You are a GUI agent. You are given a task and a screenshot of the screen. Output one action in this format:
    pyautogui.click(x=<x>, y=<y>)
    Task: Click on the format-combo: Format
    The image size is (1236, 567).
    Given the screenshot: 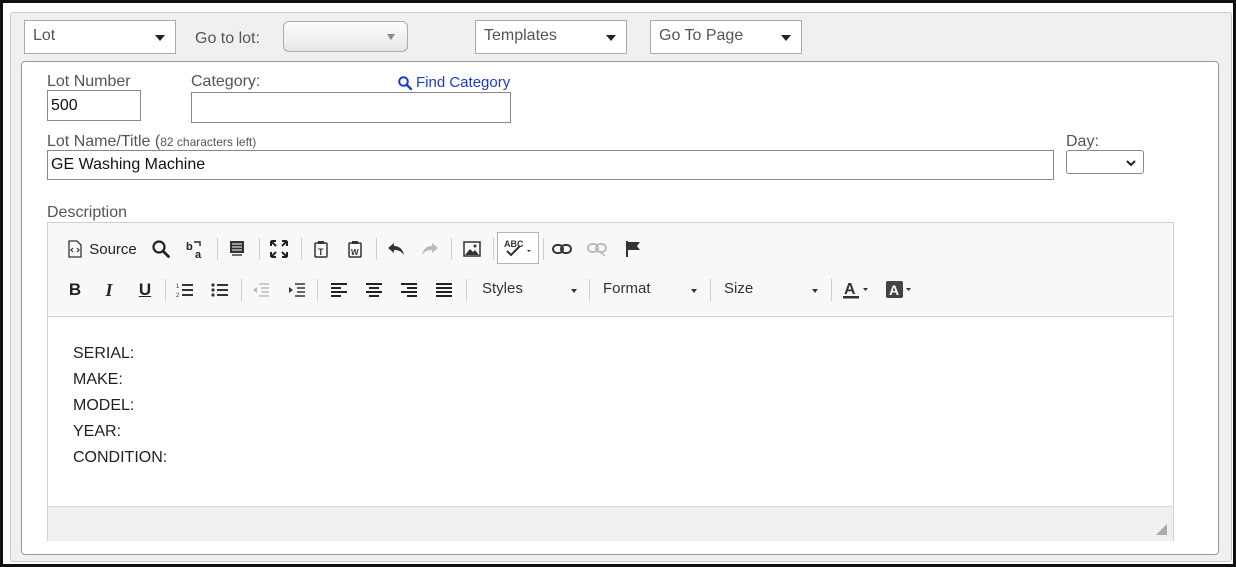 What is the action you would take?
    pyautogui.click(x=650, y=292)
    